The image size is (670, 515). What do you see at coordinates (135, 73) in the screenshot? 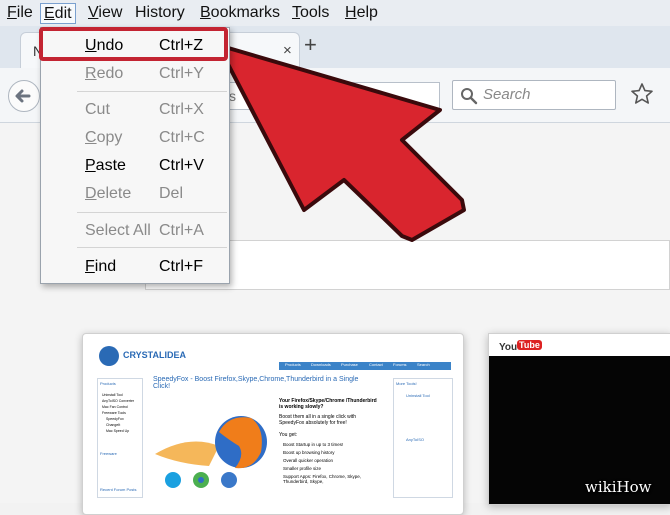
I see `menu-item-redo: Redo Ctrl+Y` at bounding box center [135, 73].